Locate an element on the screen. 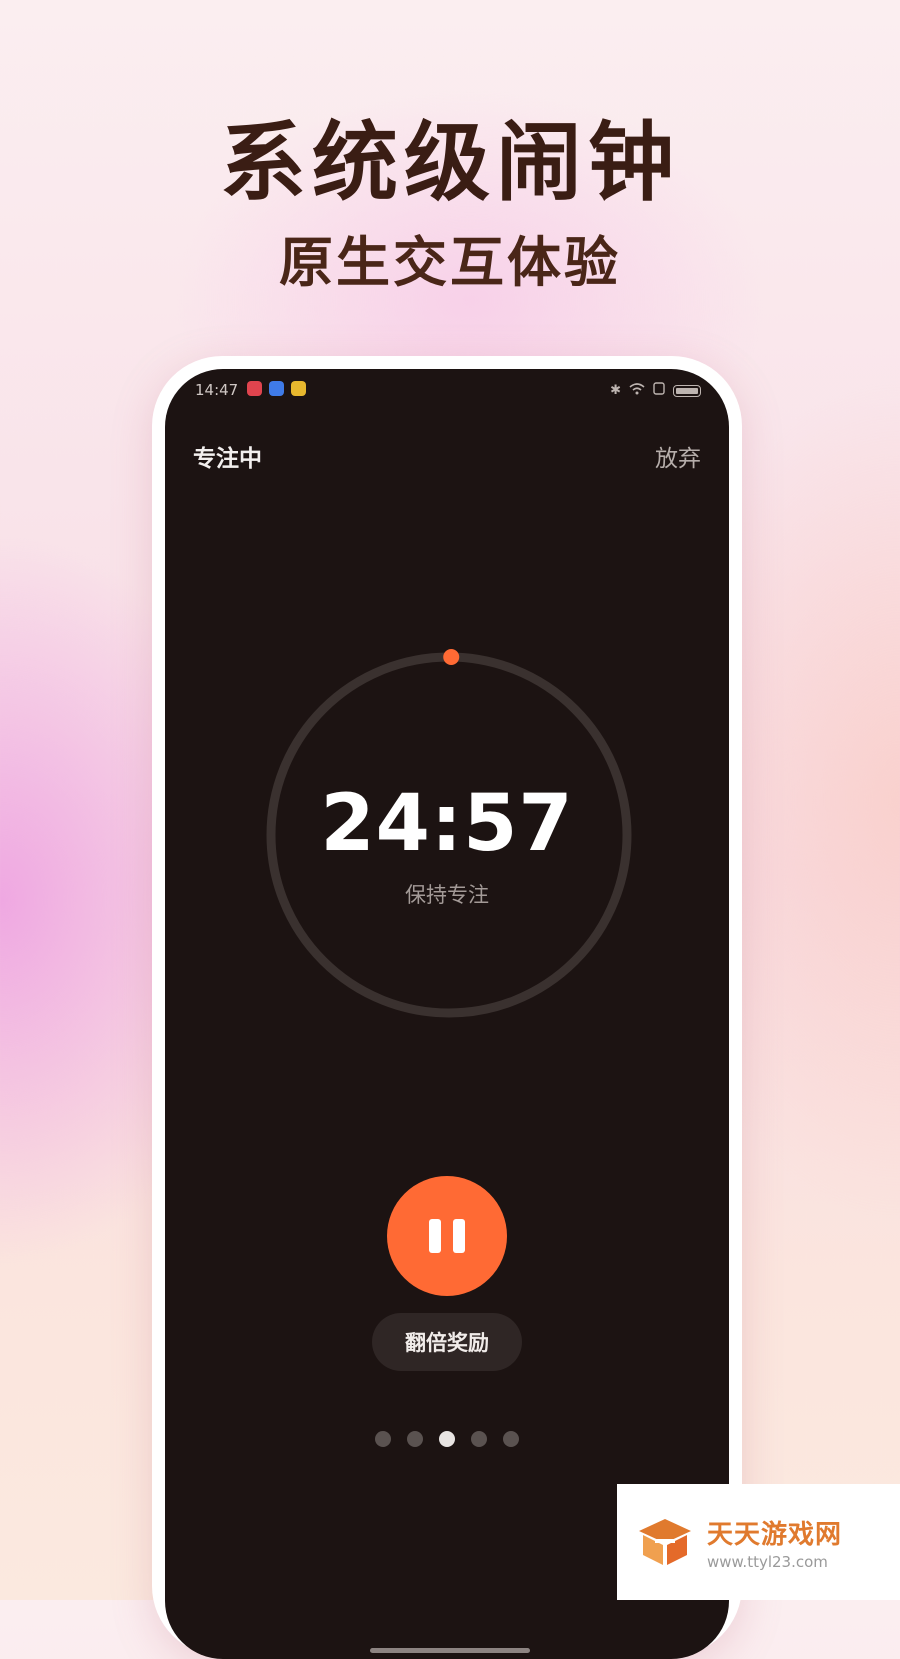 Image resolution: width=900 pixels, height=1659 pixels. abandon-button: 放弃 is located at coordinates (678, 456).